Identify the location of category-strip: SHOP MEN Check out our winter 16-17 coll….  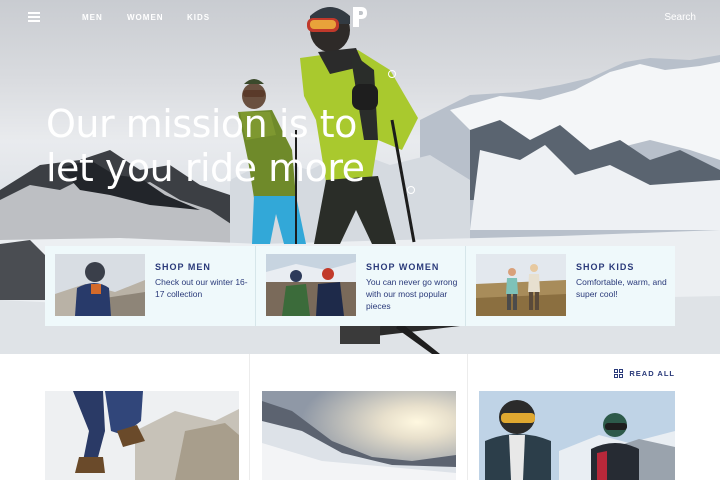
(360, 286).